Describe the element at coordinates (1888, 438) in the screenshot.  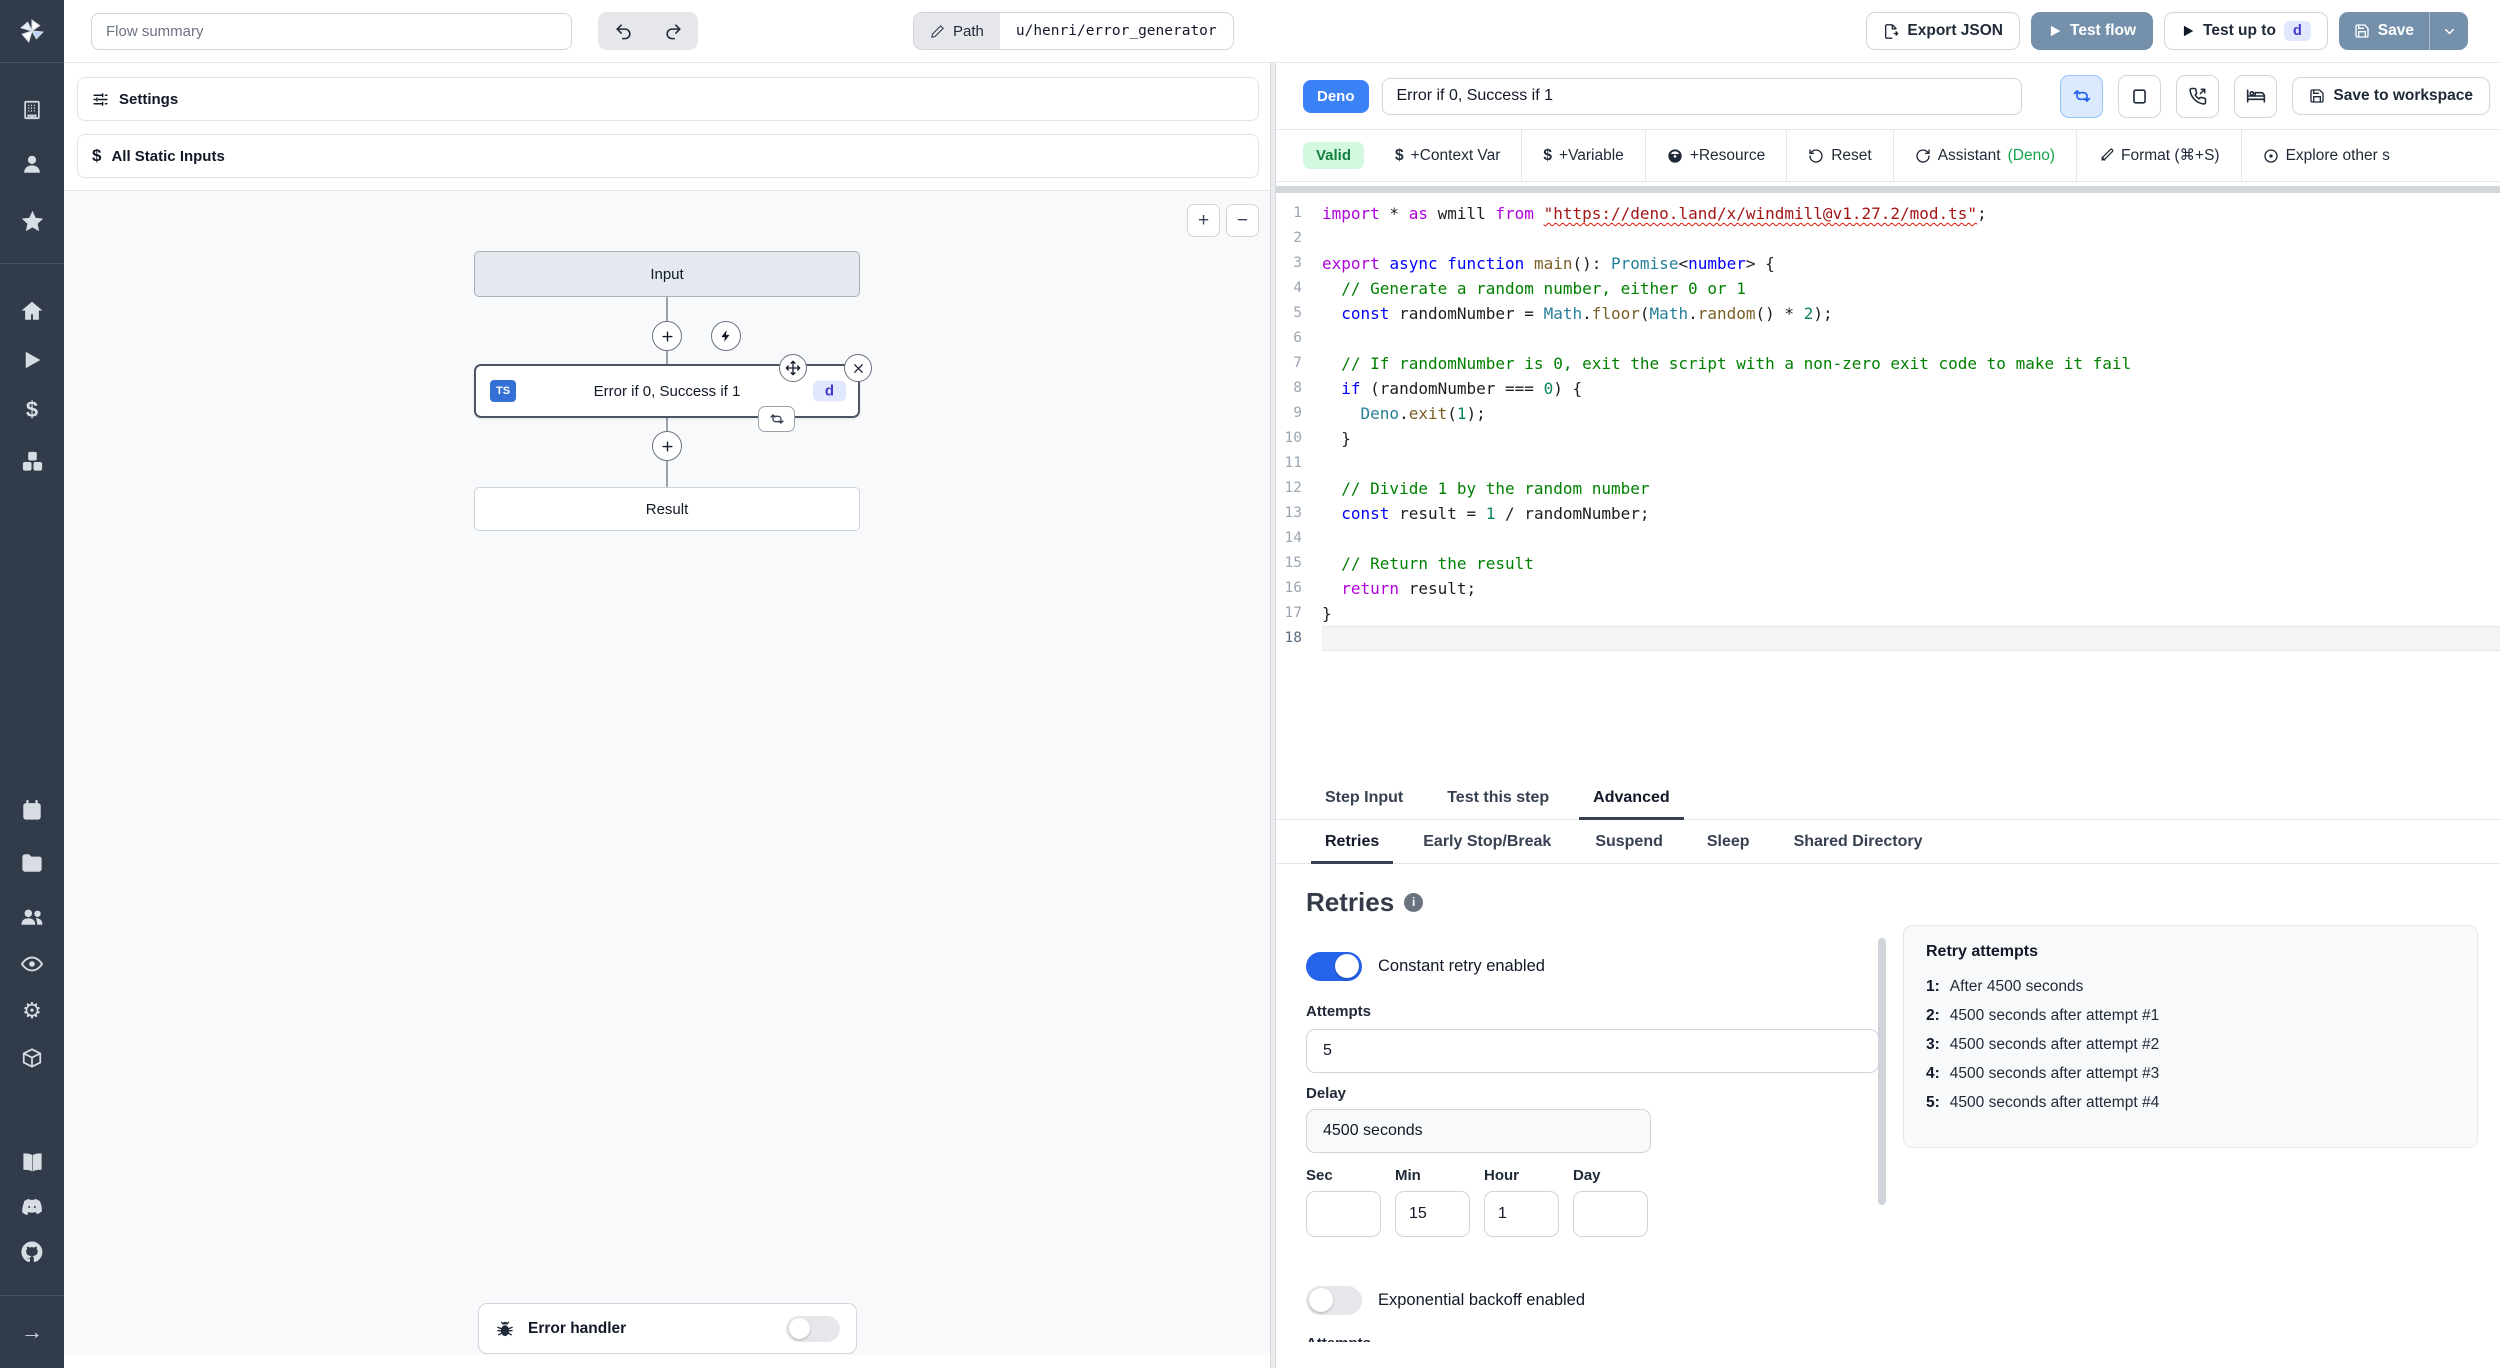
I see `code-line: 10 }` at that location.